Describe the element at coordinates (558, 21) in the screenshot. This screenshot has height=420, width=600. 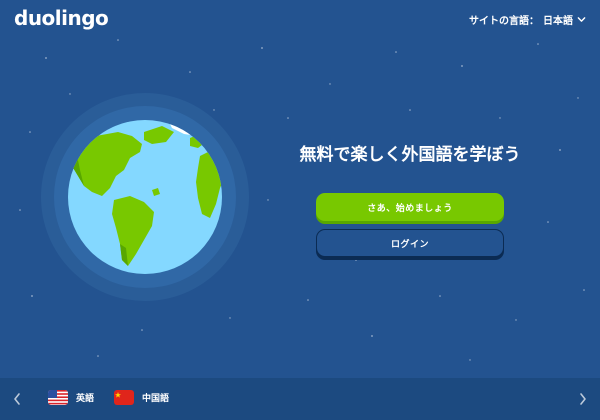
I see `site-language-value: 日本語` at that location.